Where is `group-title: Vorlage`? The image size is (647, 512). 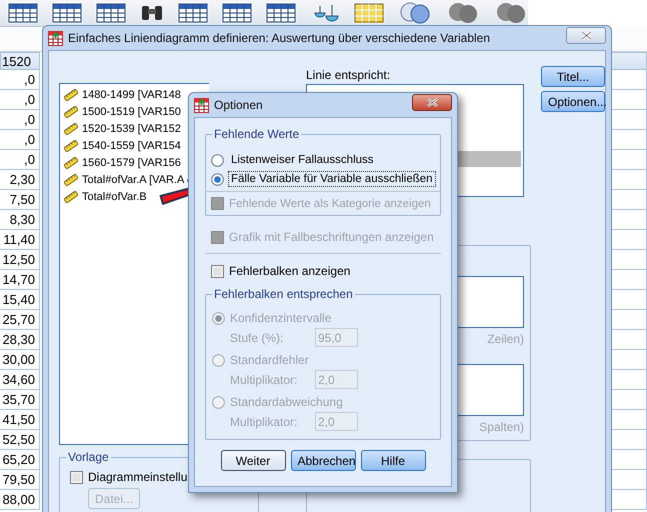
group-title: Vorlage is located at coordinates (88, 457).